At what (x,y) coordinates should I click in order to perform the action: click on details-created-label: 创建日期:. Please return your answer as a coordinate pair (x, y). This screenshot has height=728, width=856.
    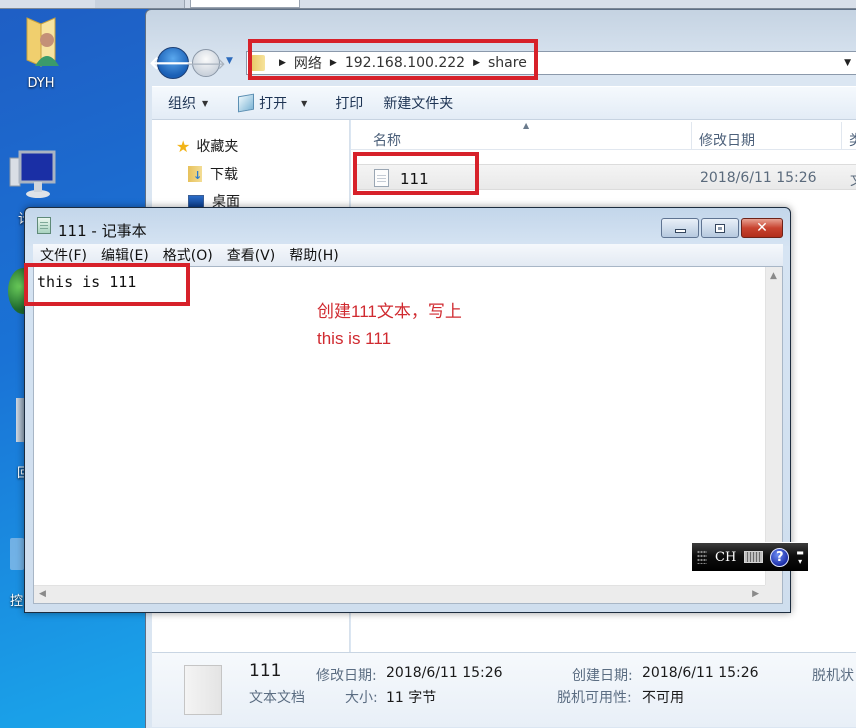
    Looking at the image, I should click on (602, 676).